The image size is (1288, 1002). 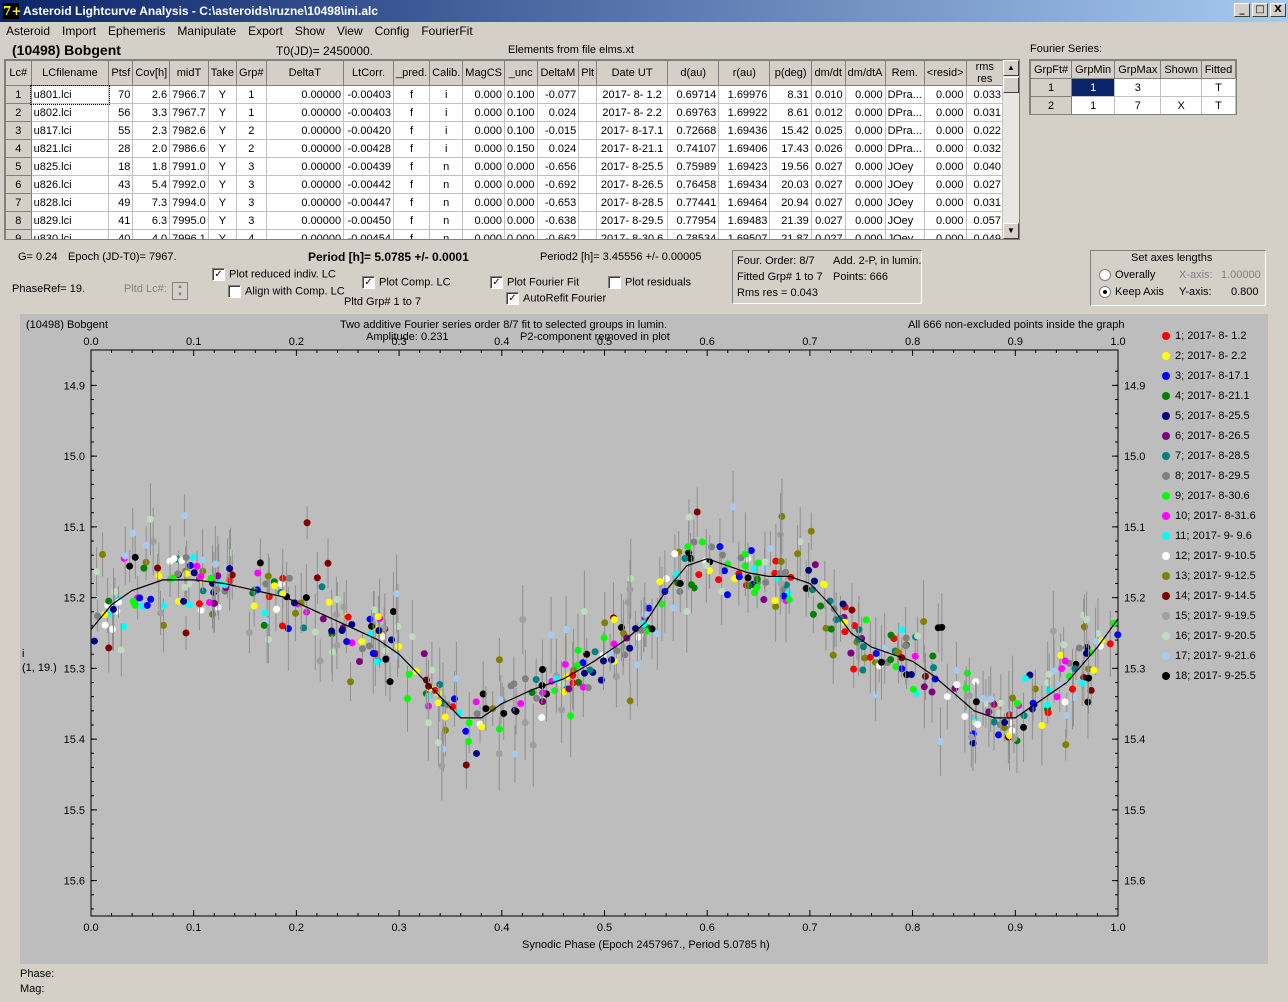 What do you see at coordinates (446, 234) in the screenshot?
I see `table-cell: n` at bounding box center [446, 234].